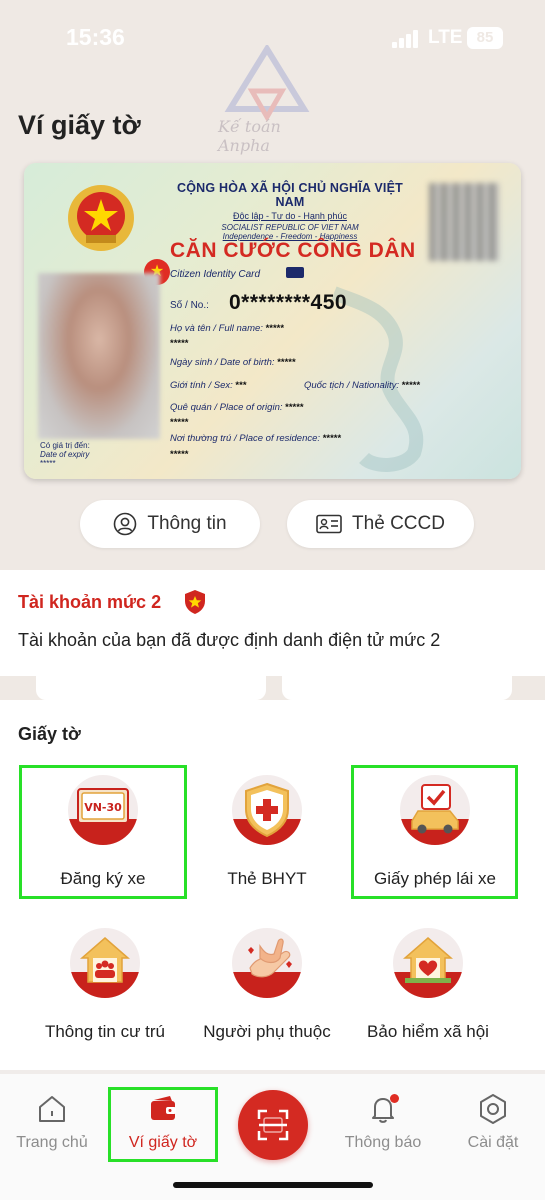 The height and width of the screenshot is (1200, 545). Describe the element at coordinates (428, 1031) in the screenshot. I see `doc-label: Bảo hiểm xã hội` at that location.